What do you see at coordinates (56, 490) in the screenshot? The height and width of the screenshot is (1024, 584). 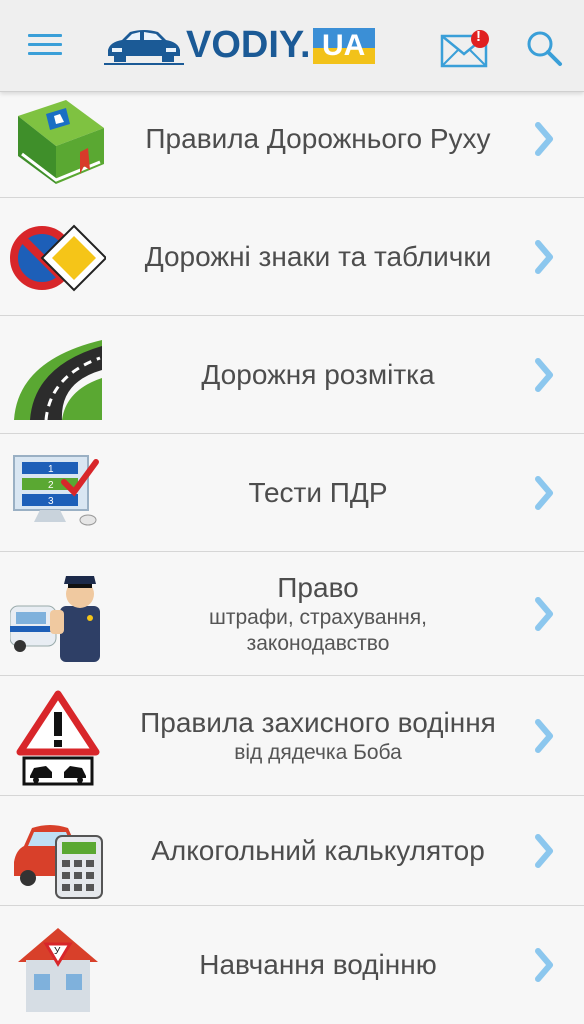 I see `tests-monitor-icon: 1 2 3` at bounding box center [56, 490].